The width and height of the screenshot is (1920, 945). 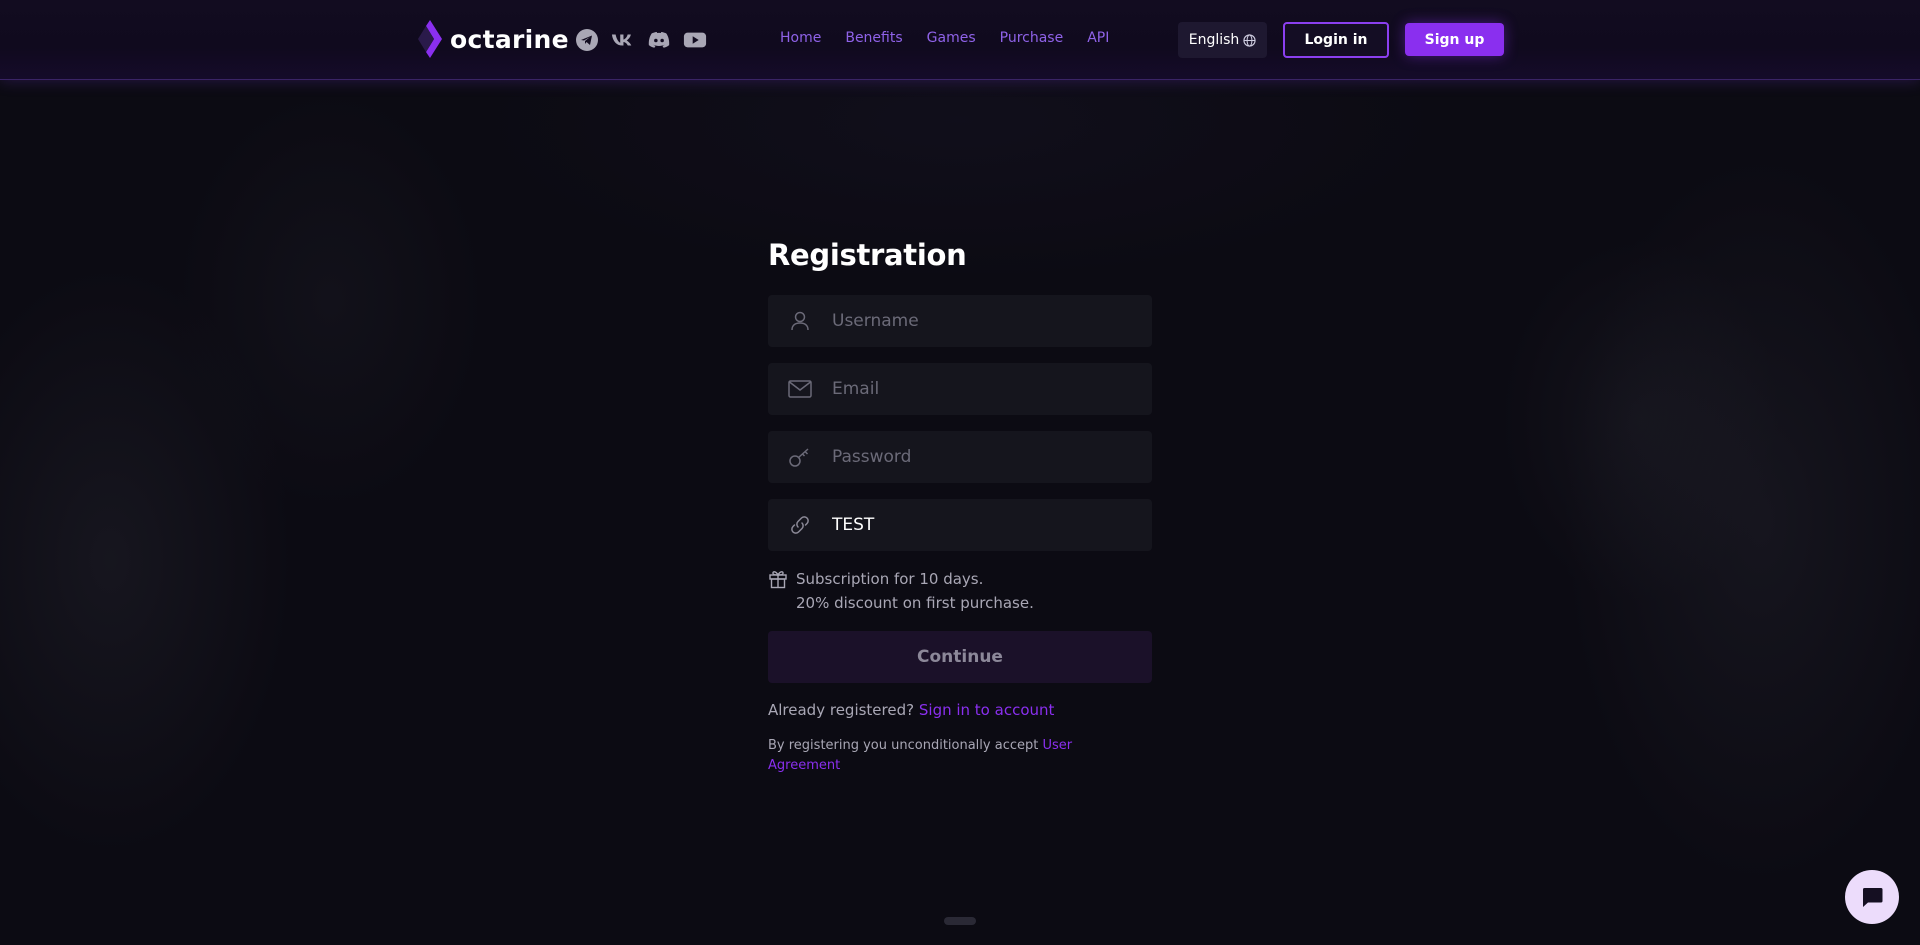 What do you see at coordinates (800, 525) in the screenshot?
I see `link-icon` at bounding box center [800, 525].